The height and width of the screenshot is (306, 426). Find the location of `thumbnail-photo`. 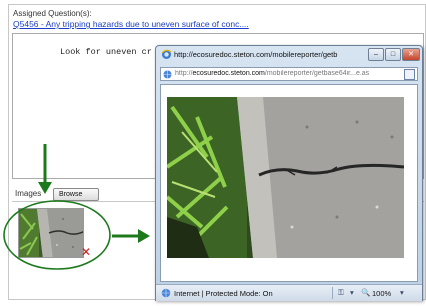

thumbnail-photo is located at coordinates (51, 233).